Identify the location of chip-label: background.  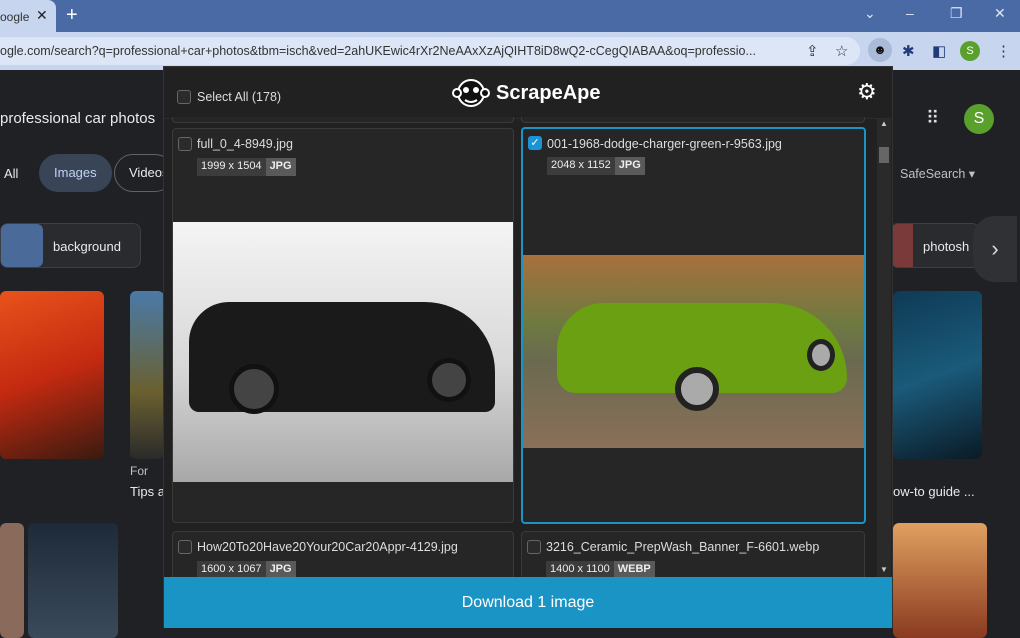
(87, 246).